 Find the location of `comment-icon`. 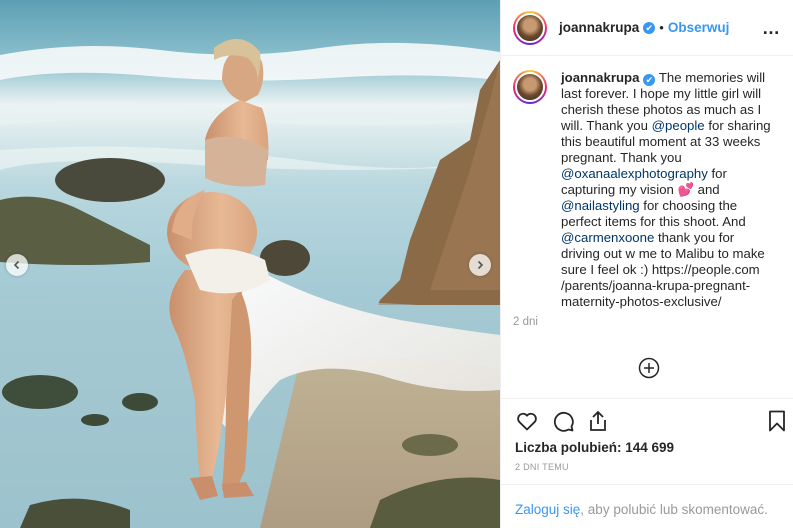

comment-icon is located at coordinates (563, 421).